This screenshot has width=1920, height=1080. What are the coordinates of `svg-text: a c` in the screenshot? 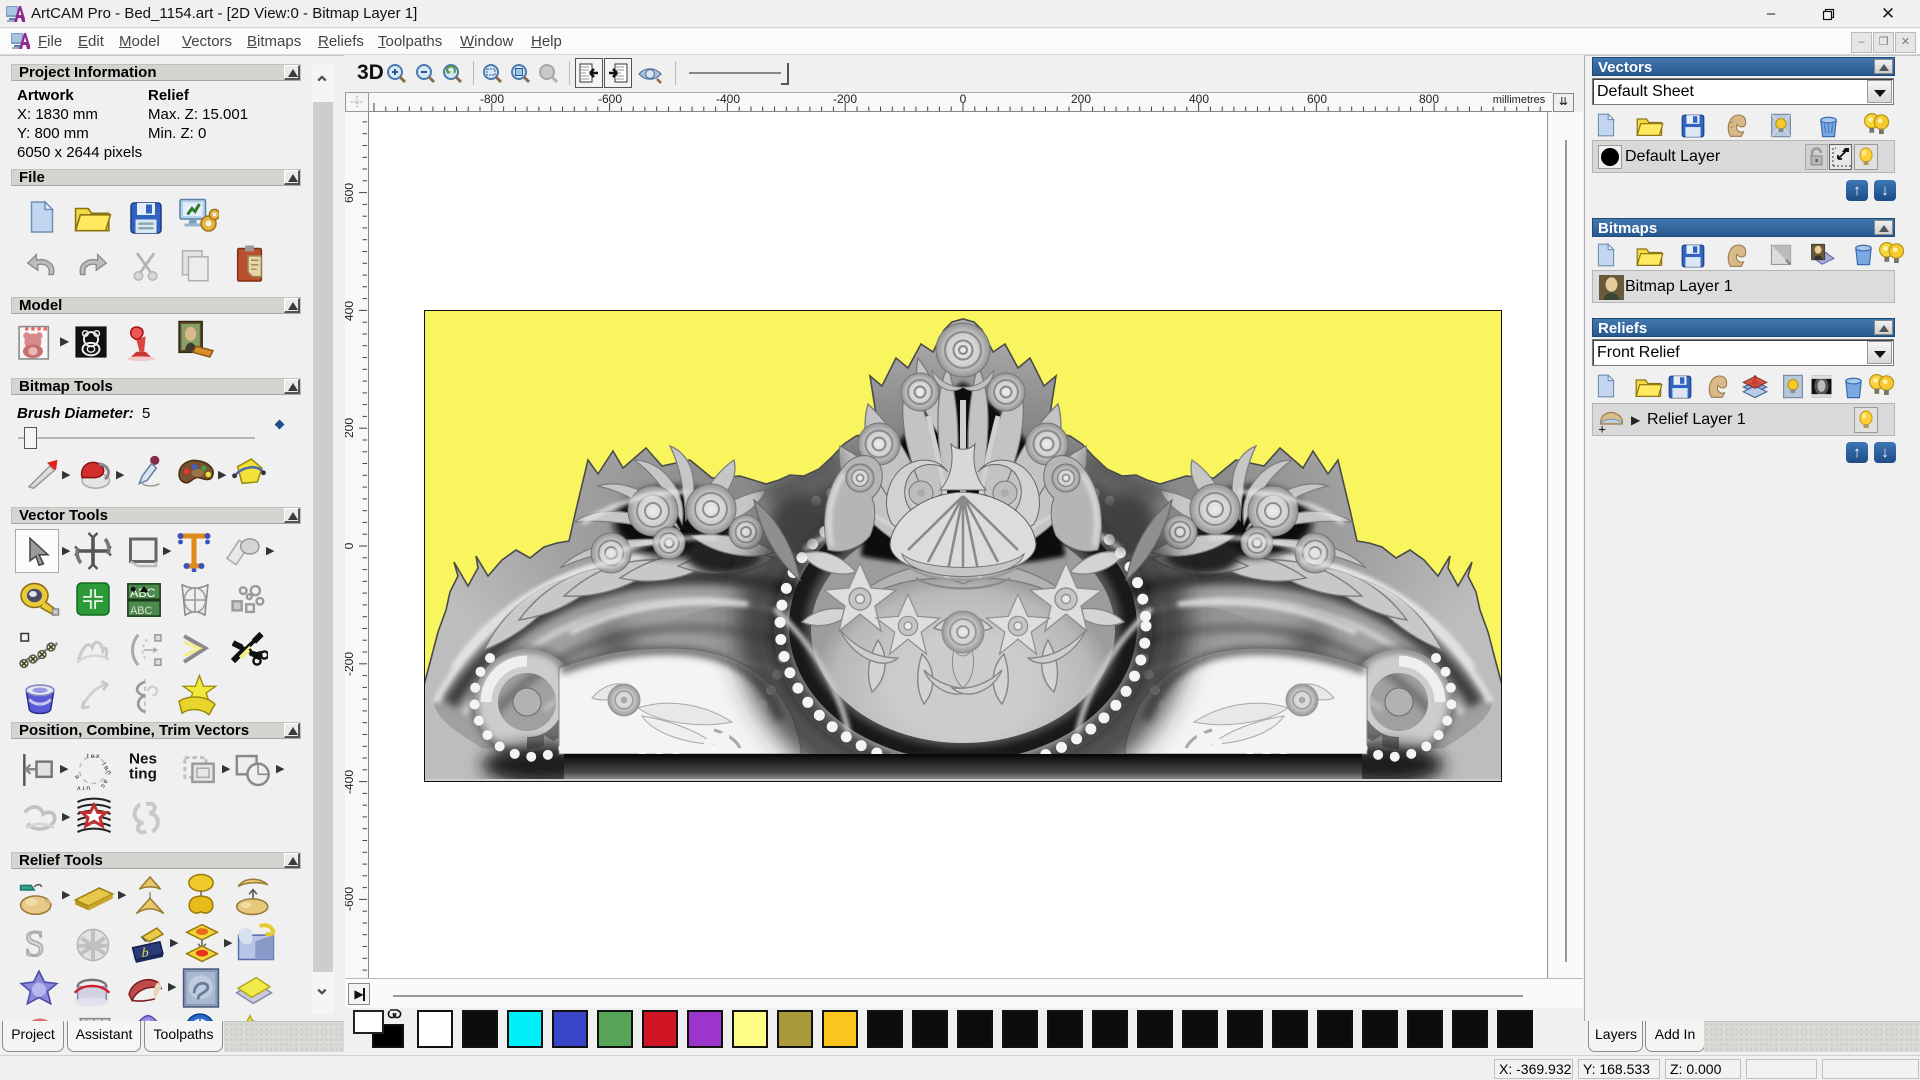 It's located at (104, 784).